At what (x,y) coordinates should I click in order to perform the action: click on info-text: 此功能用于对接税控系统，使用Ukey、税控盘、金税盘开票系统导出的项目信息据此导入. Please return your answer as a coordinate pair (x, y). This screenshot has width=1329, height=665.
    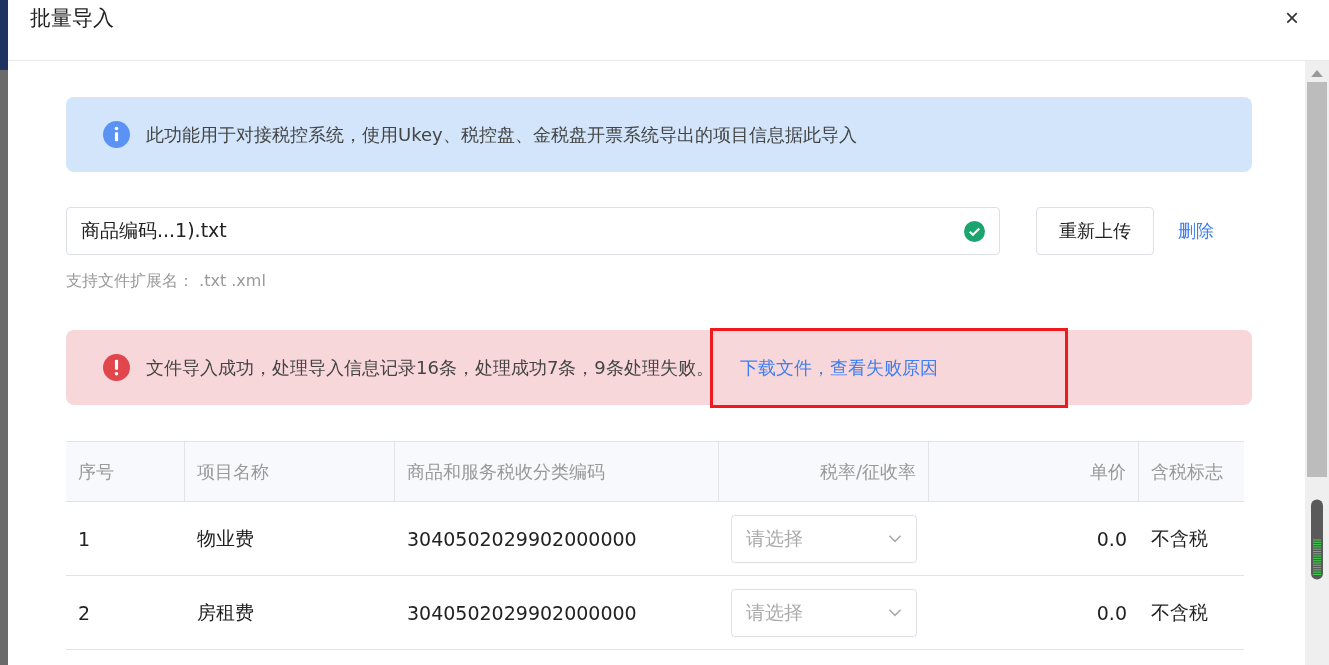
    Looking at the image, I should click on (501, 134).